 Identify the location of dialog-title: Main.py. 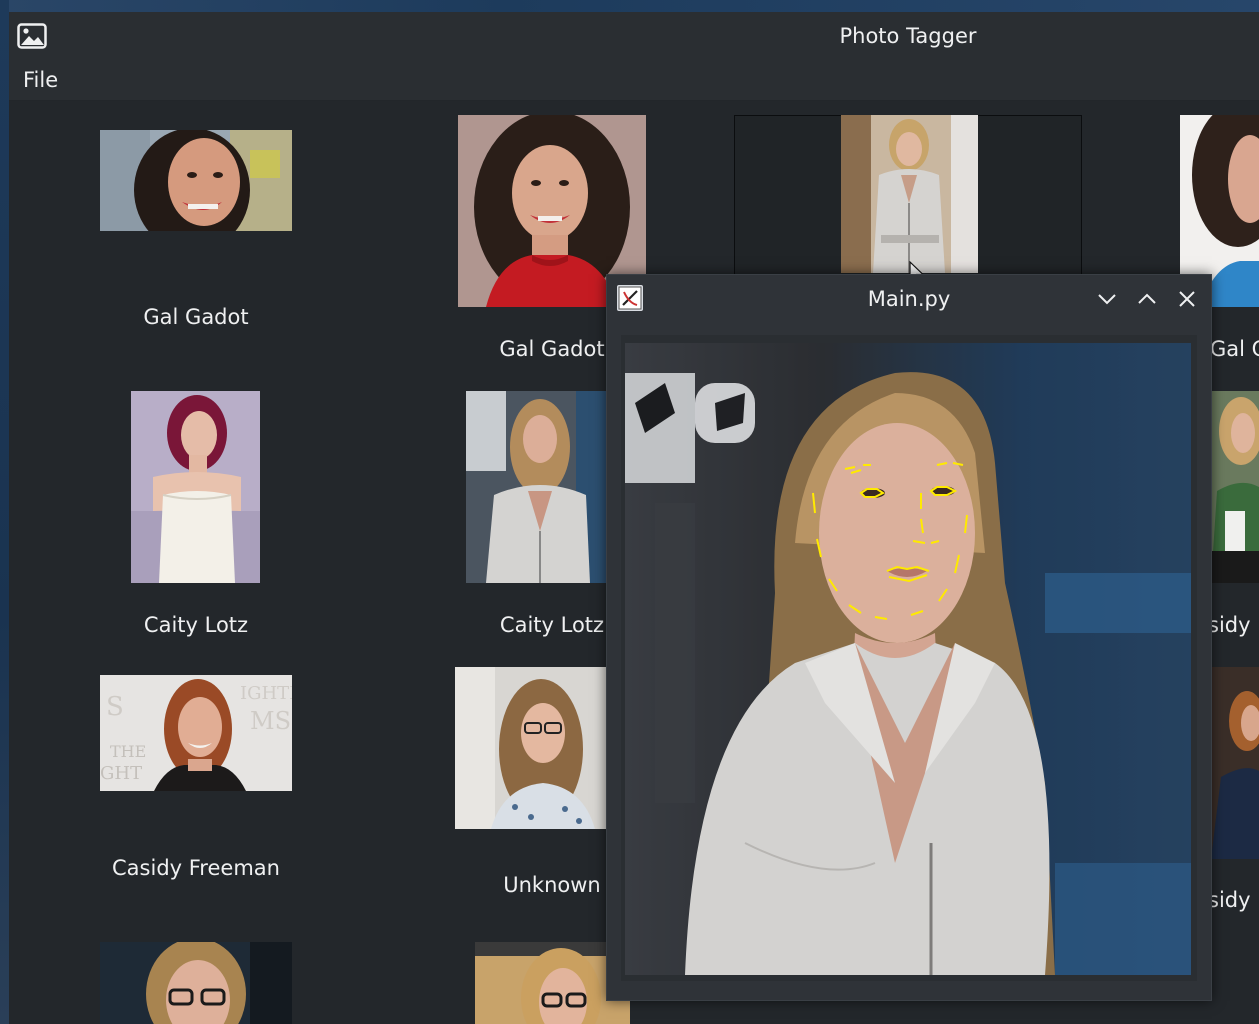
(909, 299).